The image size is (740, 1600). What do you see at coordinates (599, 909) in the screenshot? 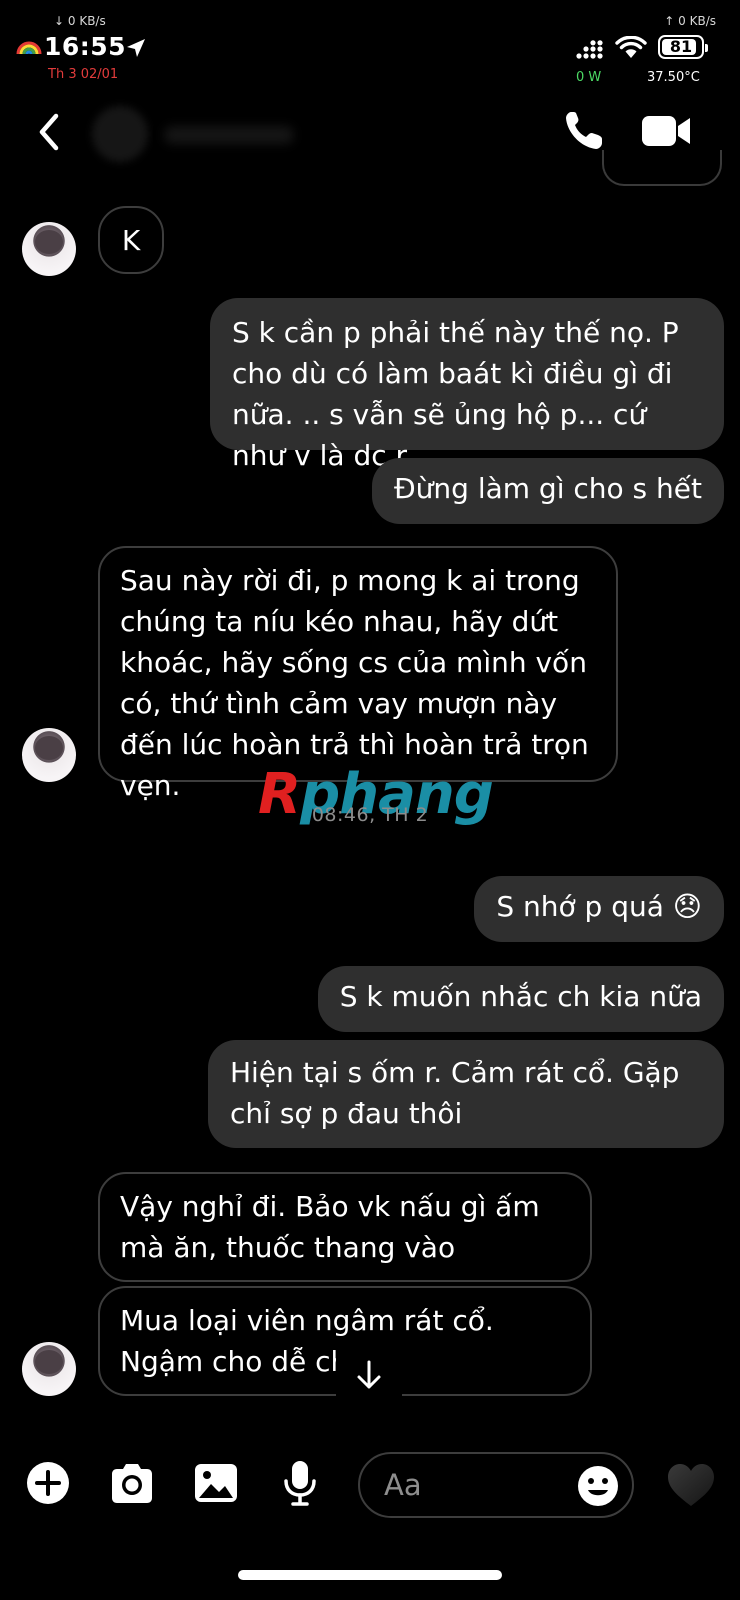
I see `message-bubble-outgoing: S nhớ p quá 😞` at bounding box center [599, 909].